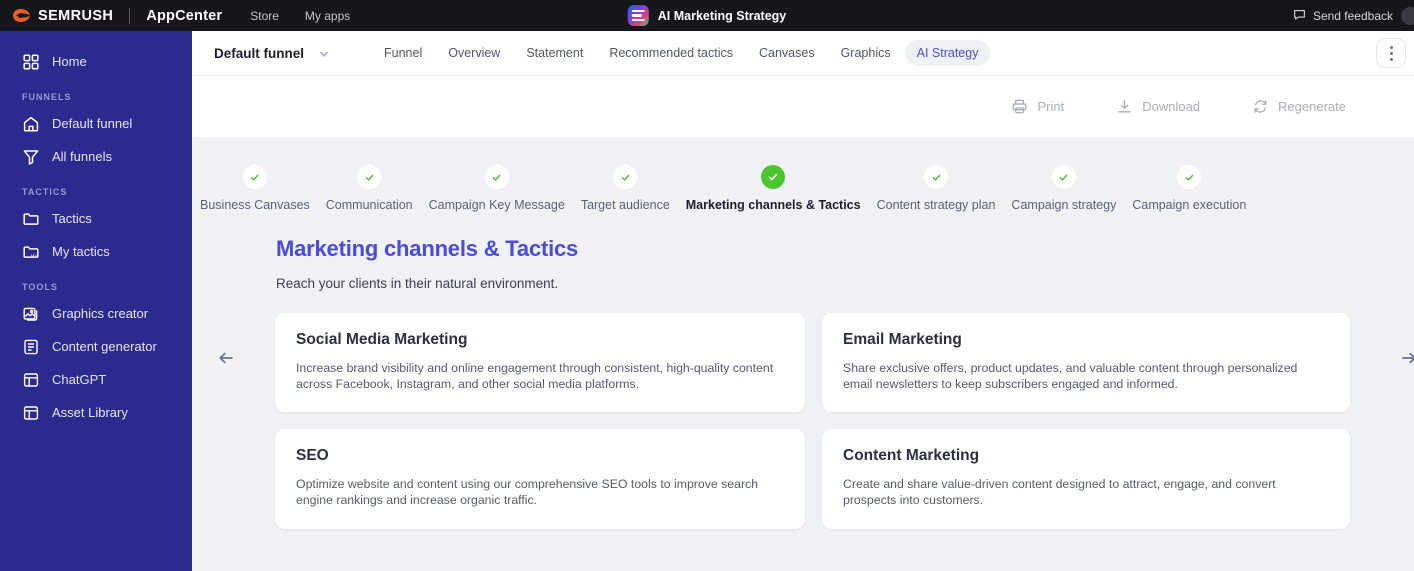 This screenshot has height=571, width=1414. I want to click on next-arrow-button, so click(1406, 358).